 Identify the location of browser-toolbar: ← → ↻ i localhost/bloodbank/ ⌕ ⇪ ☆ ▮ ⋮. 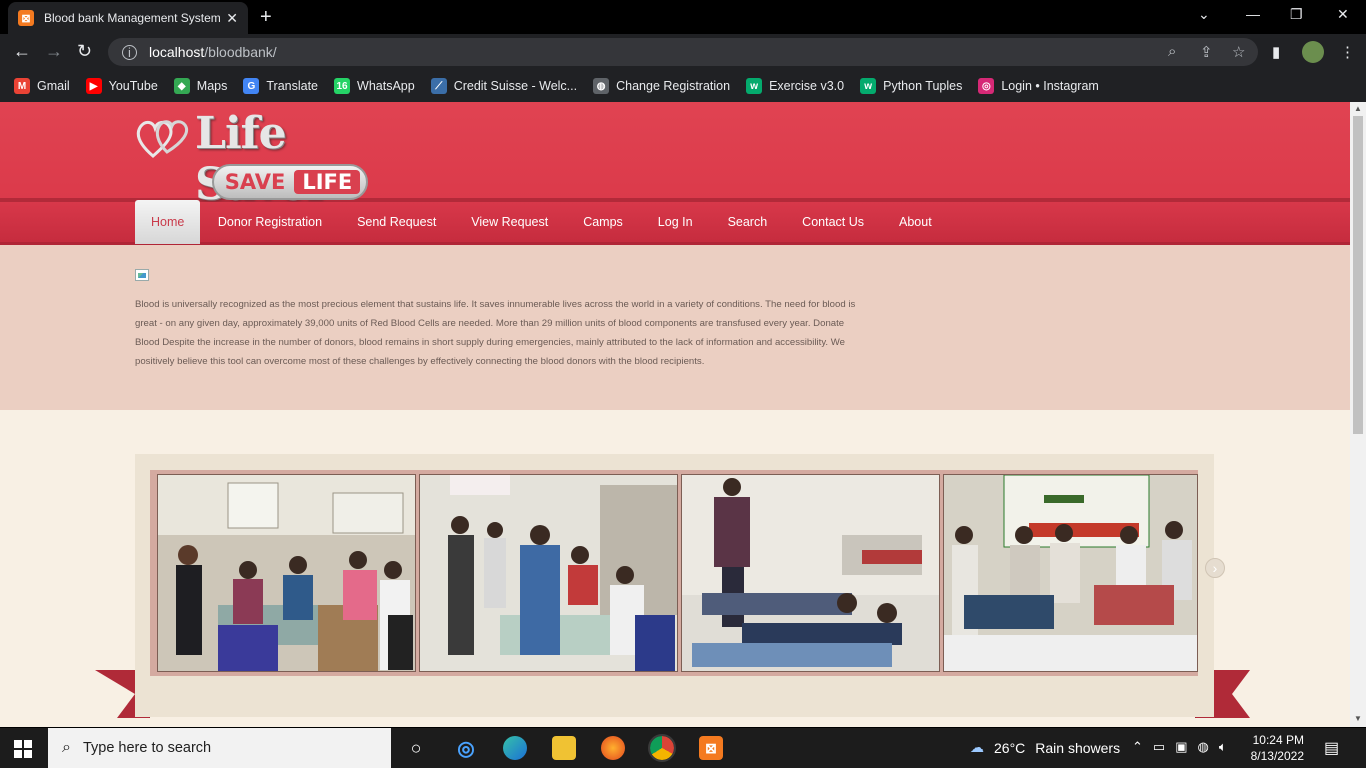
(683, 52).